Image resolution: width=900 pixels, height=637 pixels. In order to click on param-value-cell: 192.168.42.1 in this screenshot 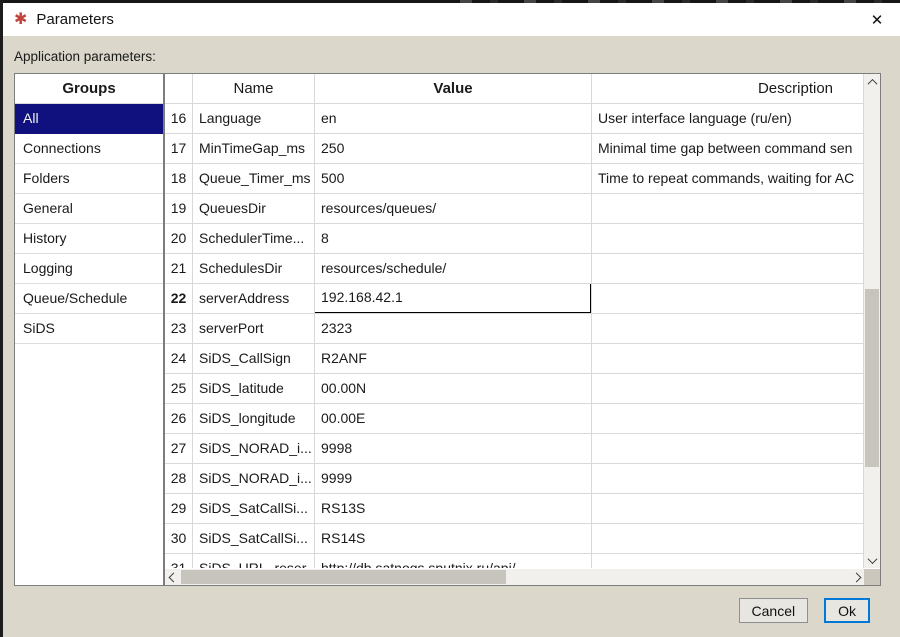, I will do `click(453, 299)`.